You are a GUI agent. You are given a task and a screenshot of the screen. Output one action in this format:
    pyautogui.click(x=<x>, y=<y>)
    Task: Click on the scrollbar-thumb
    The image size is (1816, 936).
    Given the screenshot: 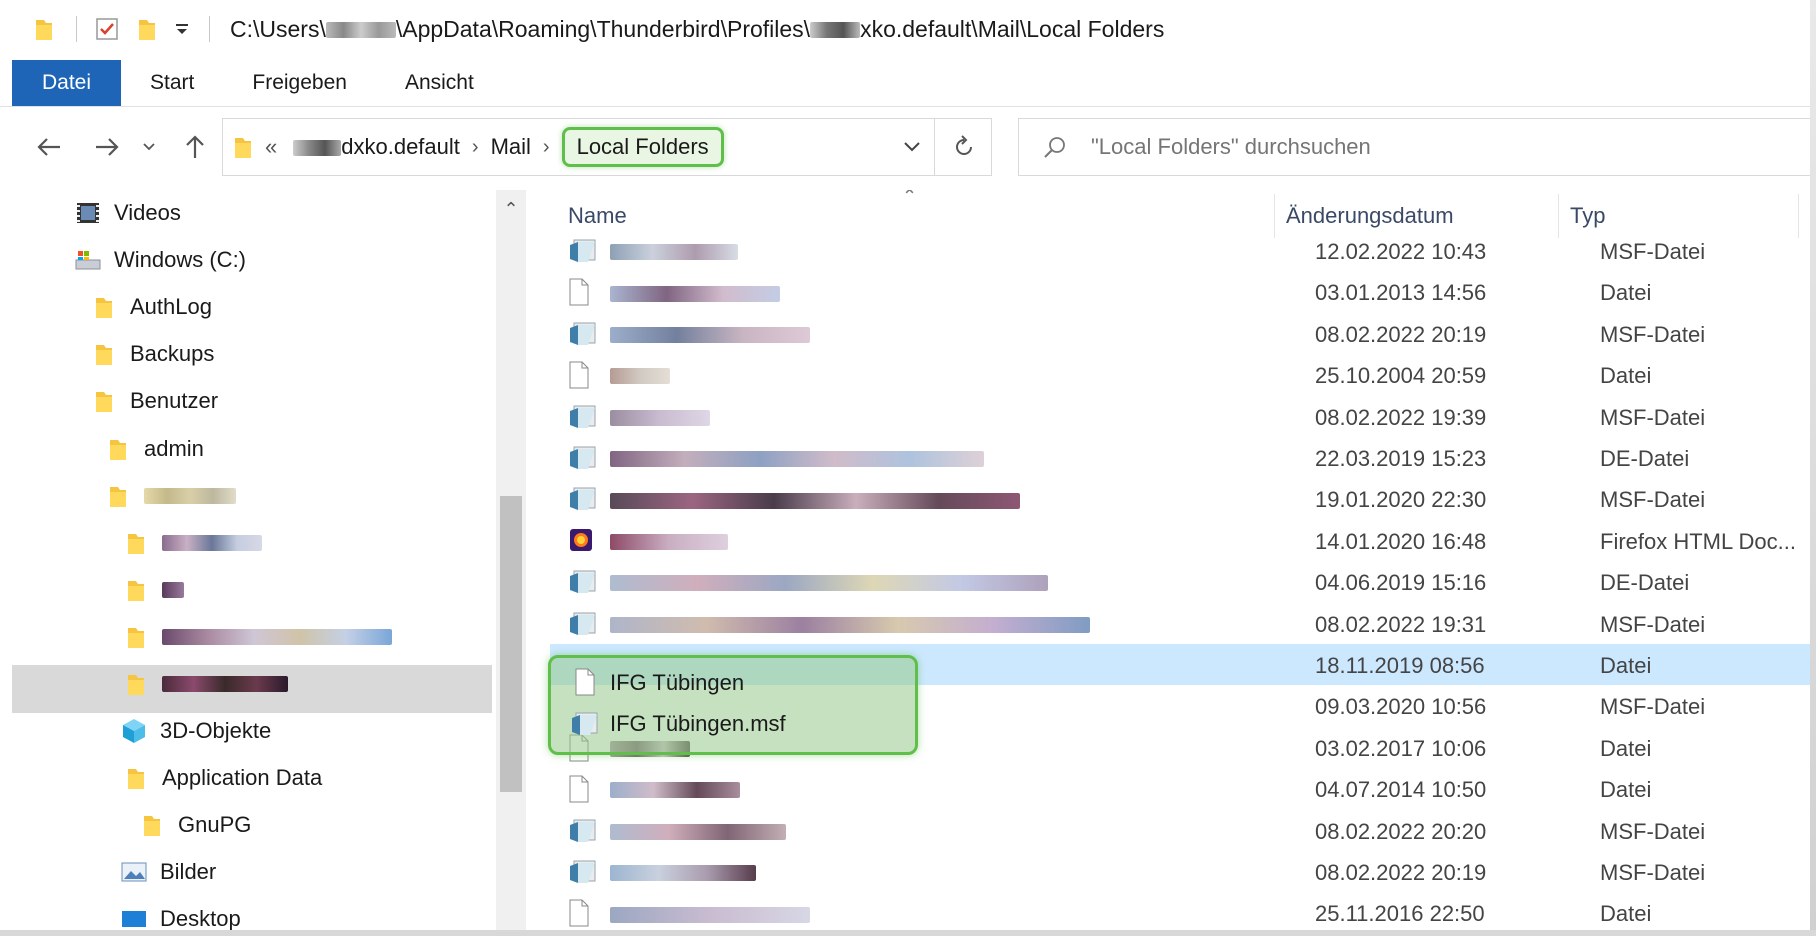 What is the action you would take?
    pyautogui.click(x=511, y=644)
    